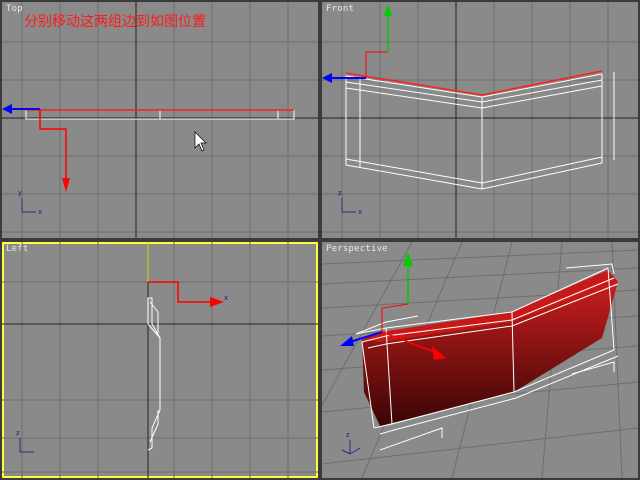  What do you see at coordinates (18, 433) in the screenshot?
I see `left-axis-z-label: z` at bounding box center [18, 433].